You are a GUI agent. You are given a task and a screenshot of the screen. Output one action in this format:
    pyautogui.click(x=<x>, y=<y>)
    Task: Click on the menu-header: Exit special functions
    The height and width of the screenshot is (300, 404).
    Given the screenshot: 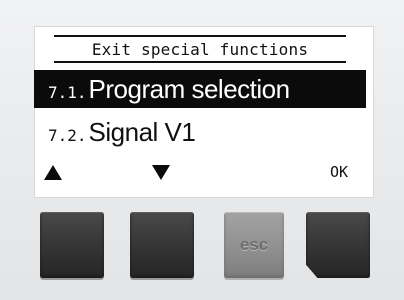 What is the action you would take?
    pyautogui.click(x=200, y=49)
    